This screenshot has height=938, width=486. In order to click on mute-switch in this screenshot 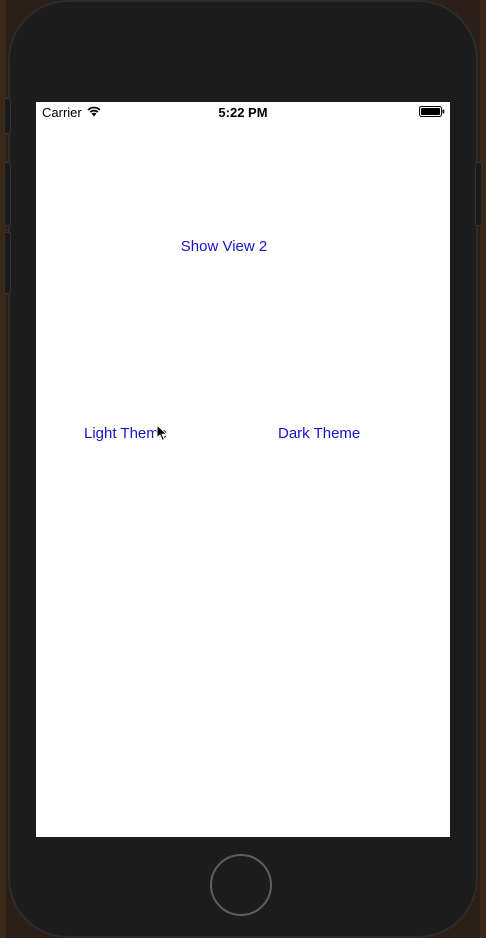, I will do `click(7, 116)`.